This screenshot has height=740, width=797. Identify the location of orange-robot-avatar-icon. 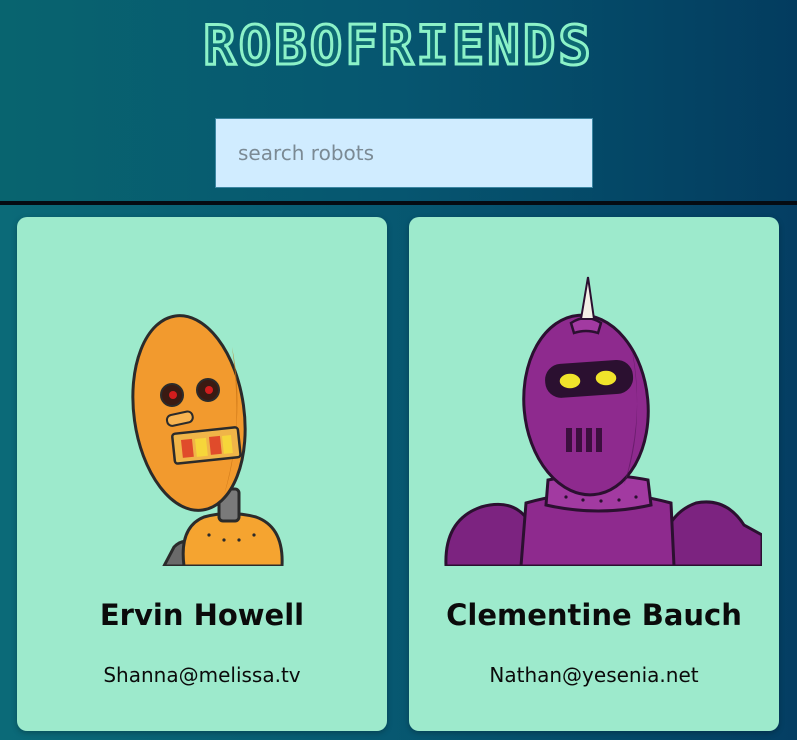
(207, 440).